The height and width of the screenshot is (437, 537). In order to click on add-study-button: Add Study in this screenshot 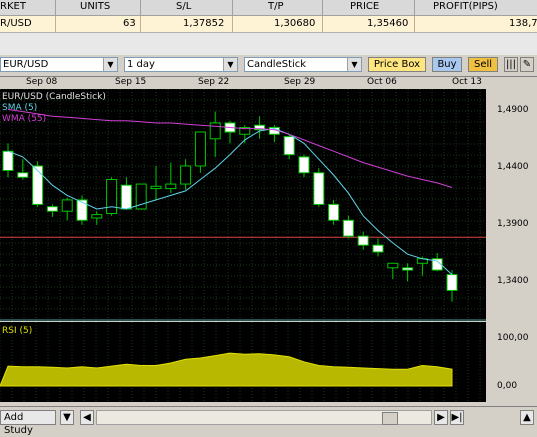, I will do `click(28, 423)`.